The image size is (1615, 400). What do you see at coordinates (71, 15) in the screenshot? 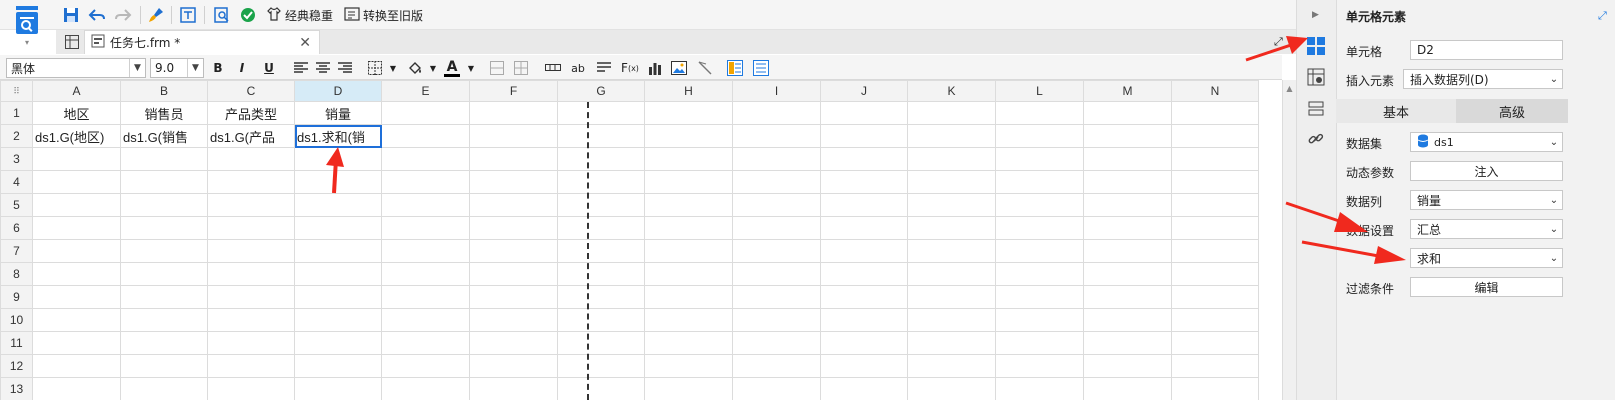
I see `save-icon` at bounding box center [71, 15].